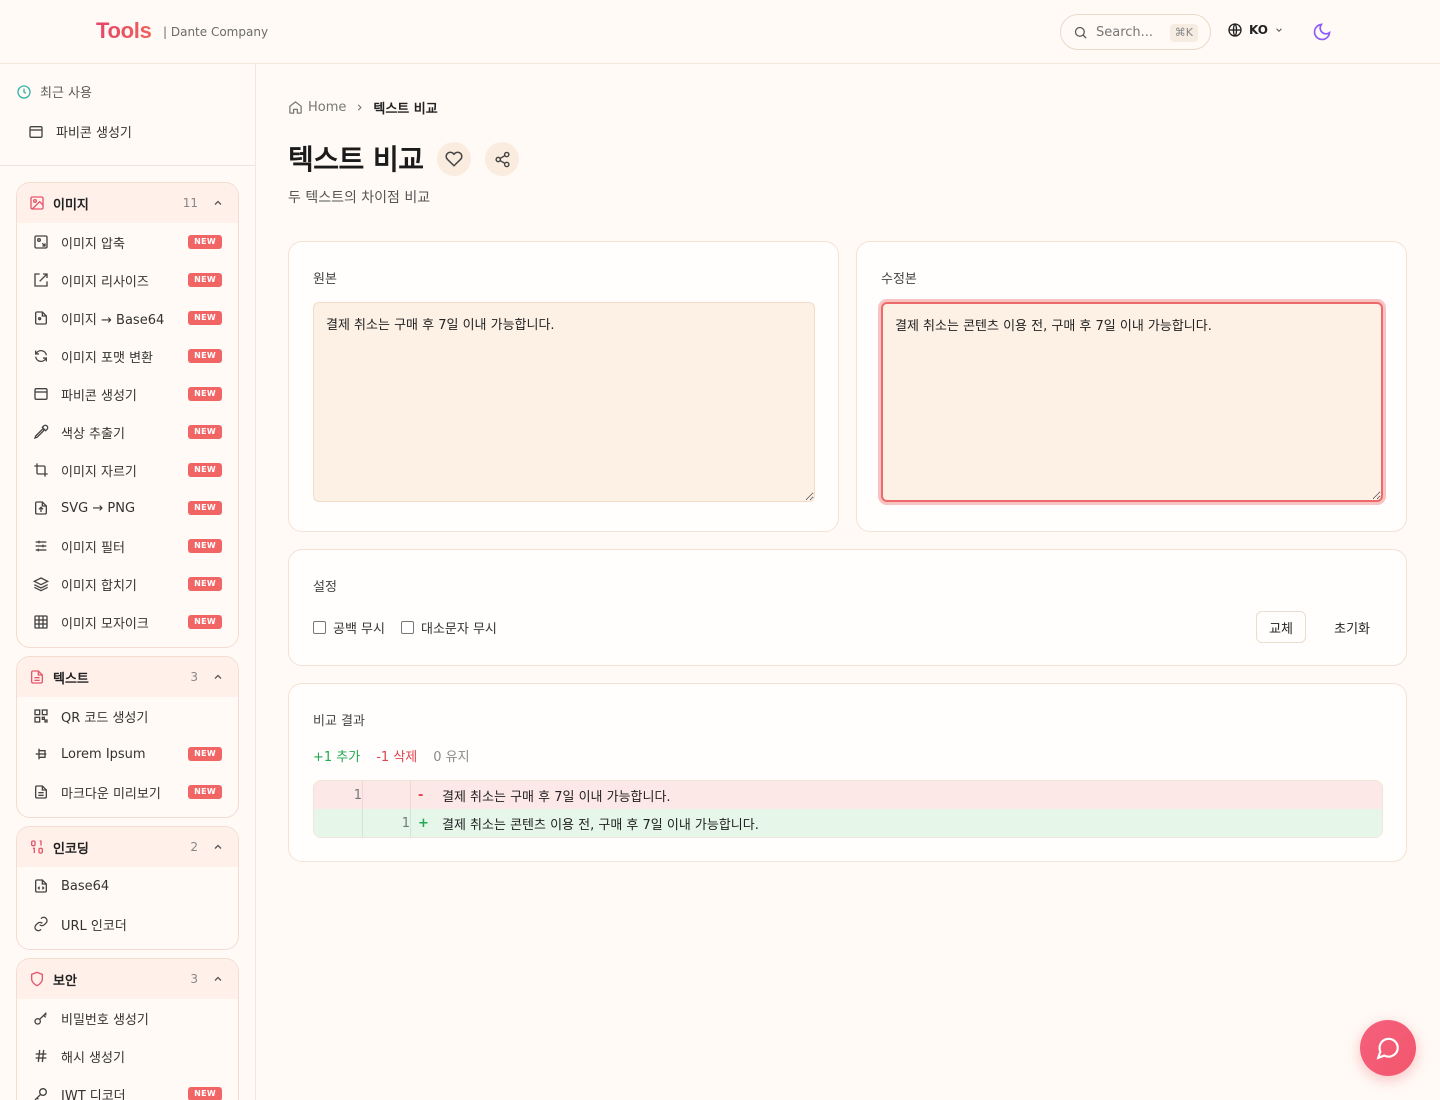 This screenshot has height=1100, width=1440. I want to click on ignore-case-label: 대소문자 무시, so click(459, 627).